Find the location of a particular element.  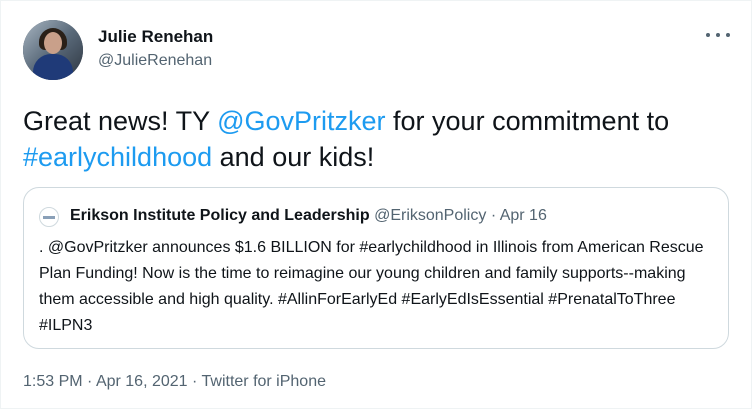

avatar-face is located at coordinates (53, 43).